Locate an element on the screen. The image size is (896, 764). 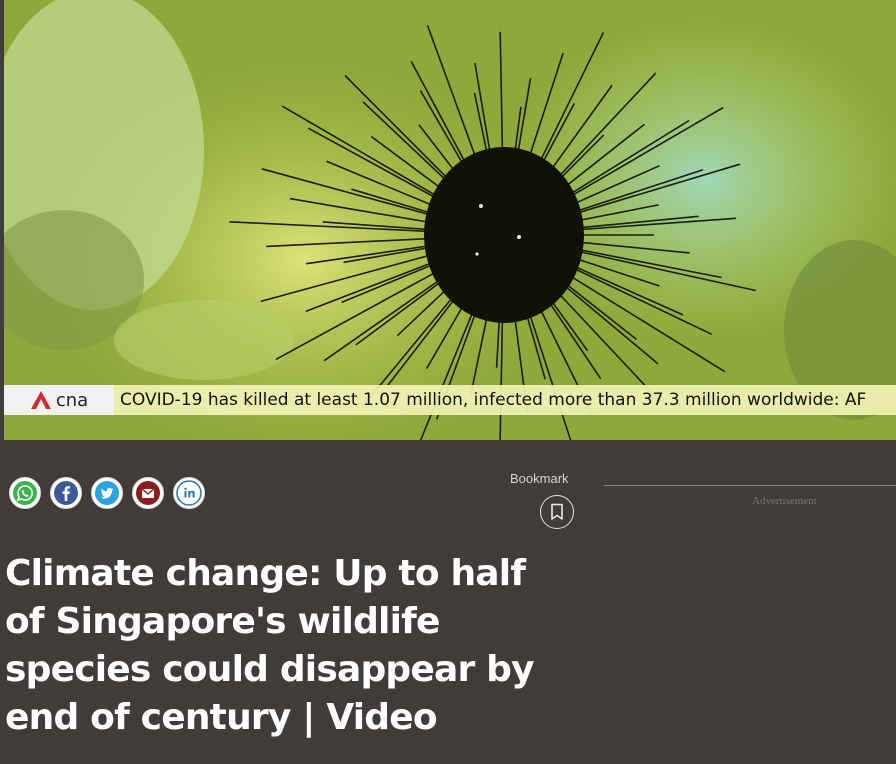
share-bar is located at coordinates (107, 493).